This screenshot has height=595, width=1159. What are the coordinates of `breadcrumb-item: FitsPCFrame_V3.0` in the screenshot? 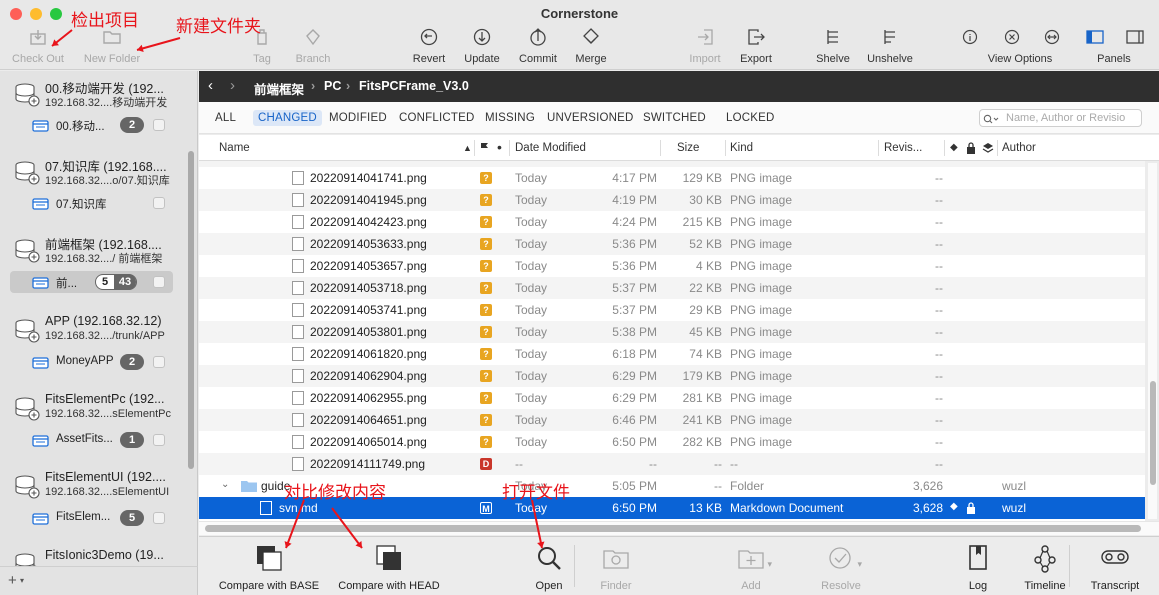 It's located at (414, 86).